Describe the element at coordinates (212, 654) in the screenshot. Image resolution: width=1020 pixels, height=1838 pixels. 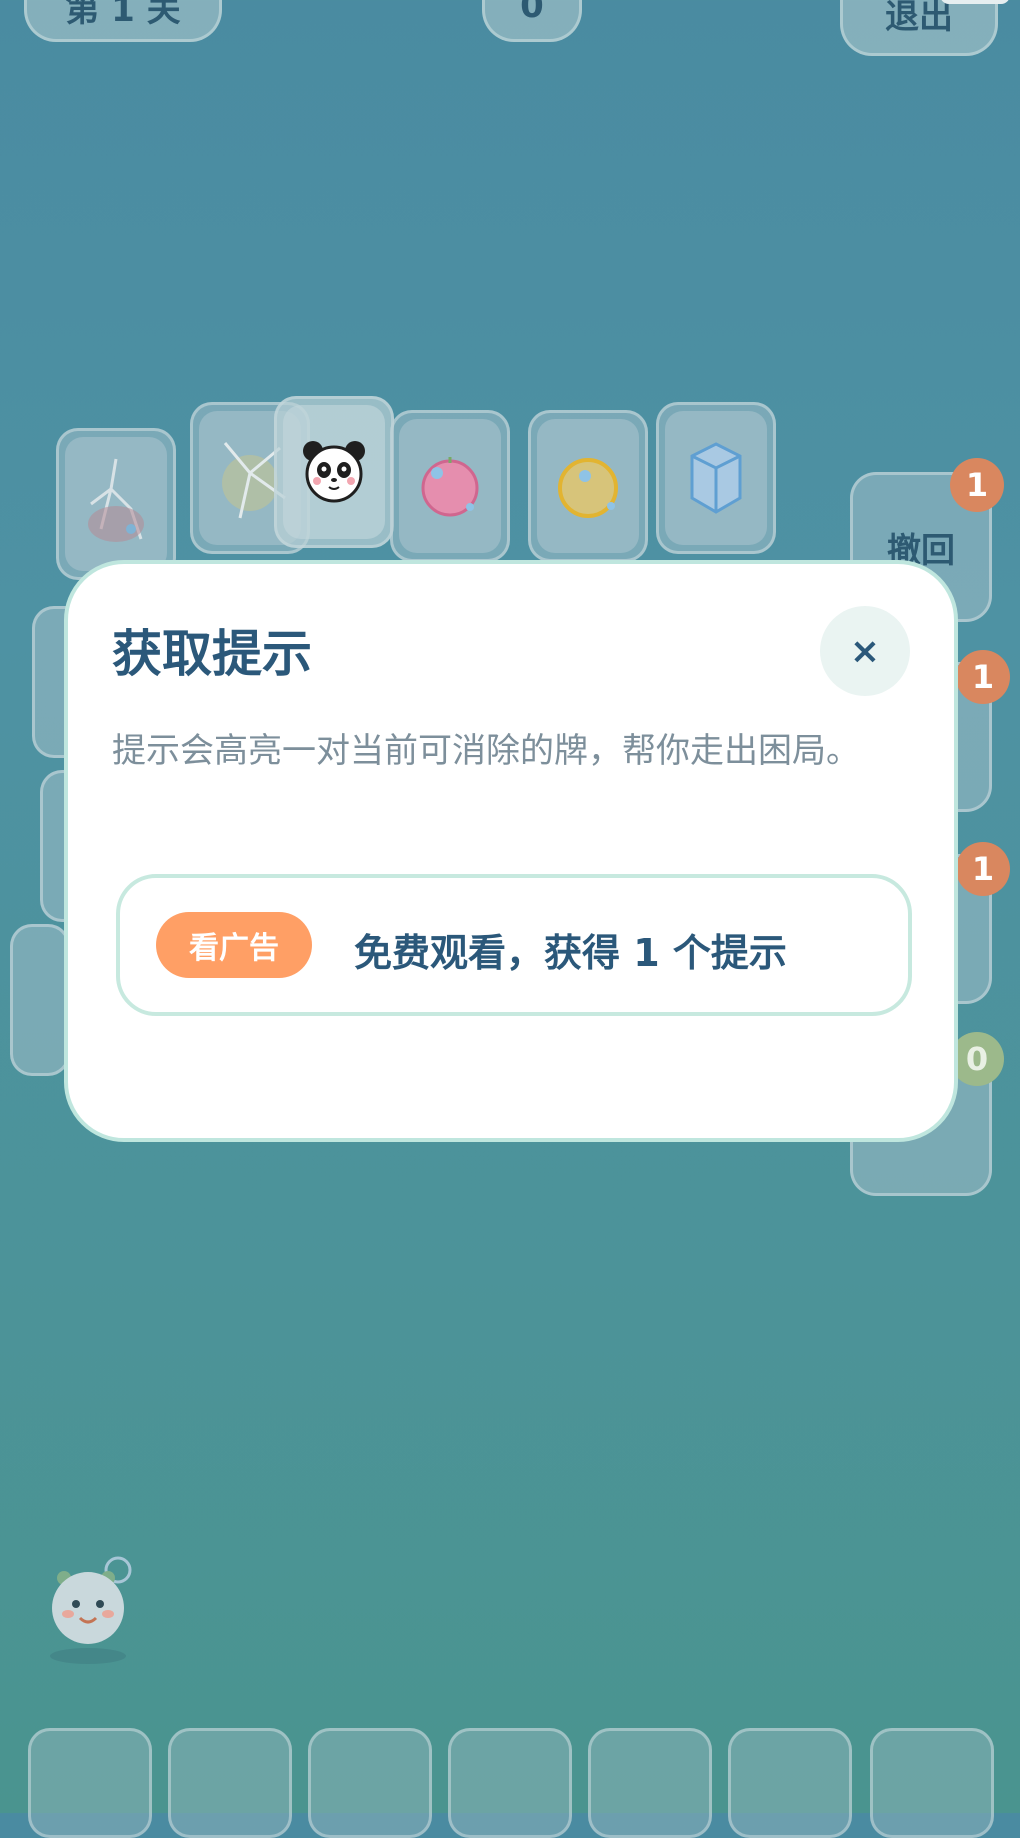
I see `dialog-title: 获取提示` at that location.